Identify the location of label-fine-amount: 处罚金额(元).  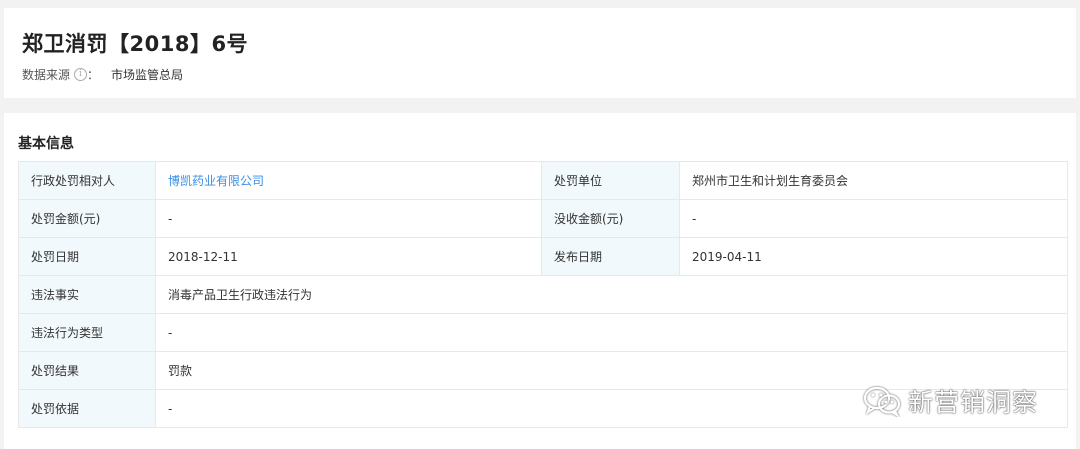
(87, 218).